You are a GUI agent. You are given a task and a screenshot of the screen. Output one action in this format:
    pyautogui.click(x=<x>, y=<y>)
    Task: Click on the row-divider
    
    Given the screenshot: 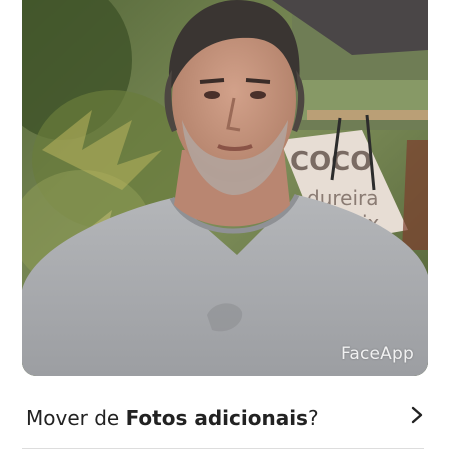 What is the action you would take?
    pyautogui.click(x=223, y=448)
    